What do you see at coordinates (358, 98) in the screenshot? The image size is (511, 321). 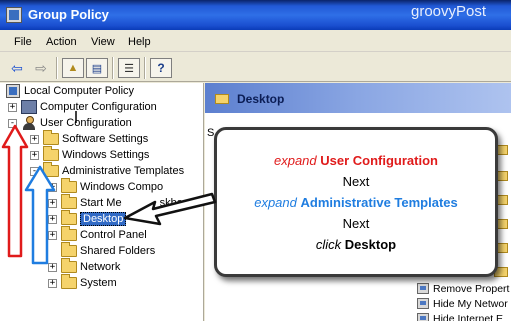 I see `details-header: Desktop` at bounding box center [358, 98].